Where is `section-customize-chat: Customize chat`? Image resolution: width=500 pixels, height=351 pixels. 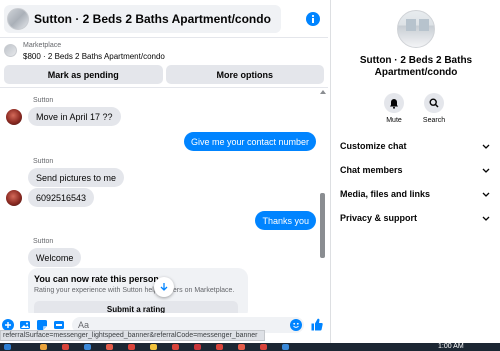 section-customize-chat: Customize chat is located at coordinates (415, 146).